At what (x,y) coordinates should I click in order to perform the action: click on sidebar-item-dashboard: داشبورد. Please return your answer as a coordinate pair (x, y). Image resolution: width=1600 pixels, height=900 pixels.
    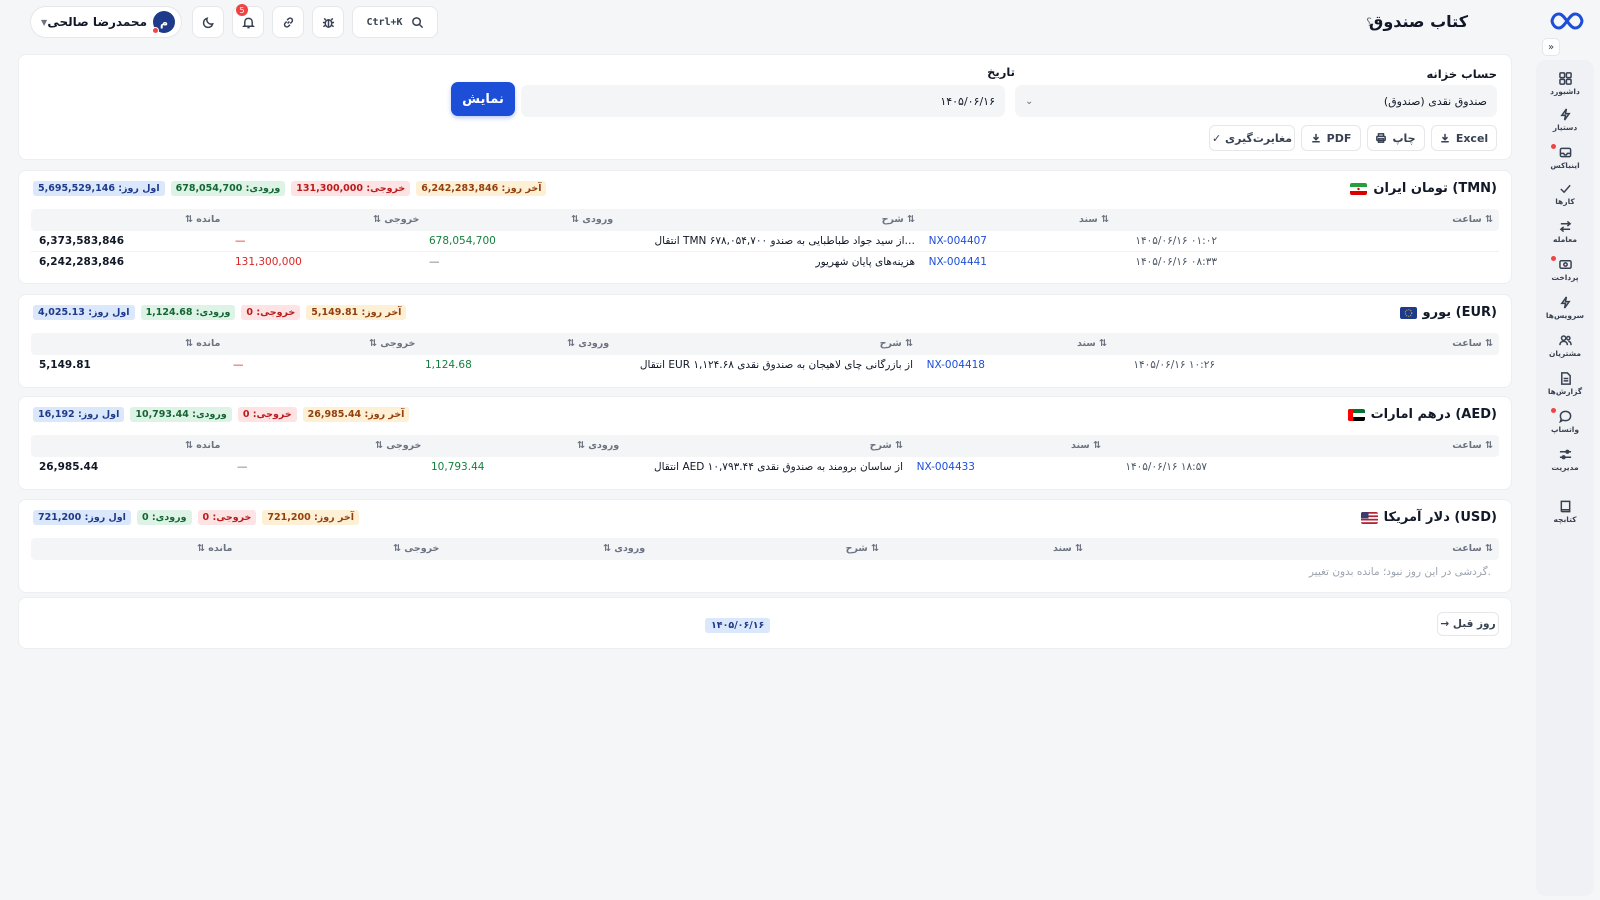
    Looking at the image, I should click on (1565, 84).